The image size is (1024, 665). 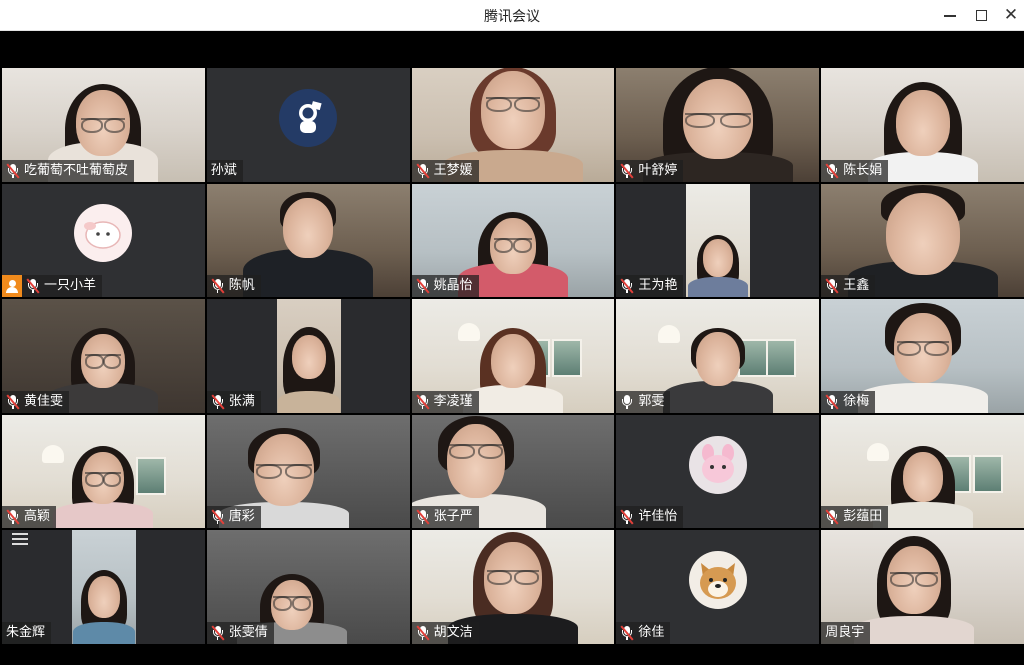 I want to click on menu-icon, so click(x=20, y=539).